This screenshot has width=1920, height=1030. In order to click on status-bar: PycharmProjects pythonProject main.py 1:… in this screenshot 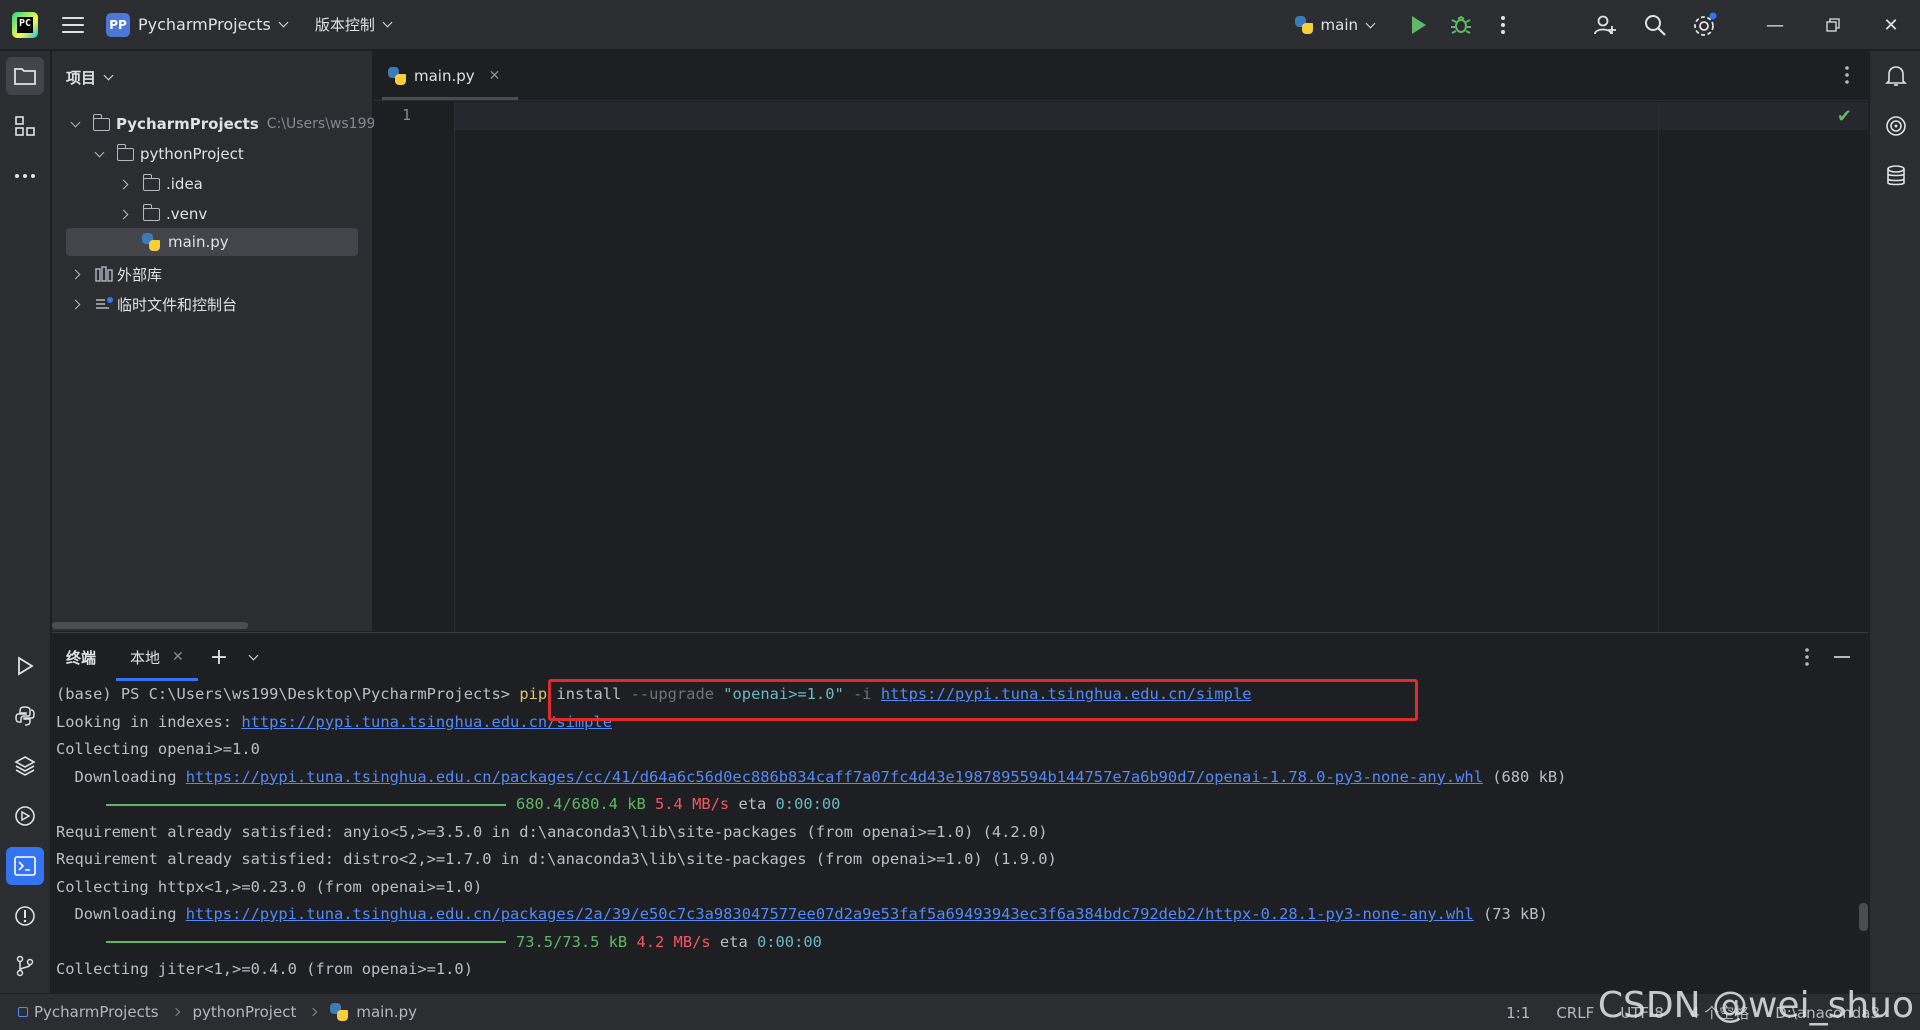, I will do `click(960, 1011)`.